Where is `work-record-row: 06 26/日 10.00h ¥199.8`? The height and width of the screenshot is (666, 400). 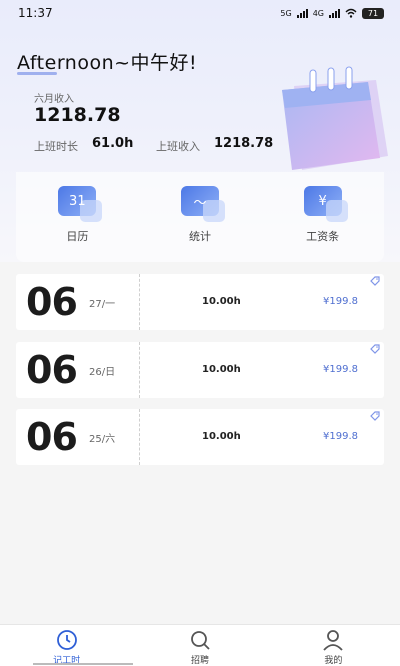 work-record-row: 06 26/日 10.00h ¥199.8 is located at coordinates (200, 370).